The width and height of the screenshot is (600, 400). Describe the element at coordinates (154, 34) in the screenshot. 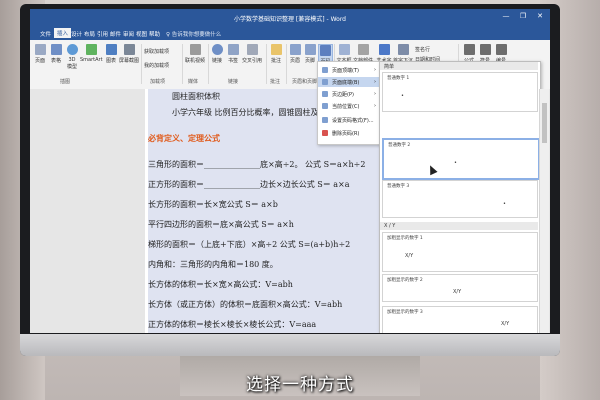

I see `tab-help: 帮助` at that location.